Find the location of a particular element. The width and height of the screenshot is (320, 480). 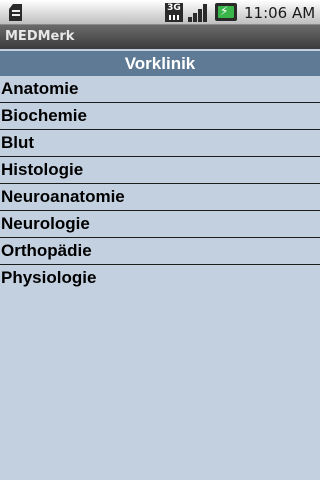

app-title-bar: MEDMerk is located at coordinates (160, 37).